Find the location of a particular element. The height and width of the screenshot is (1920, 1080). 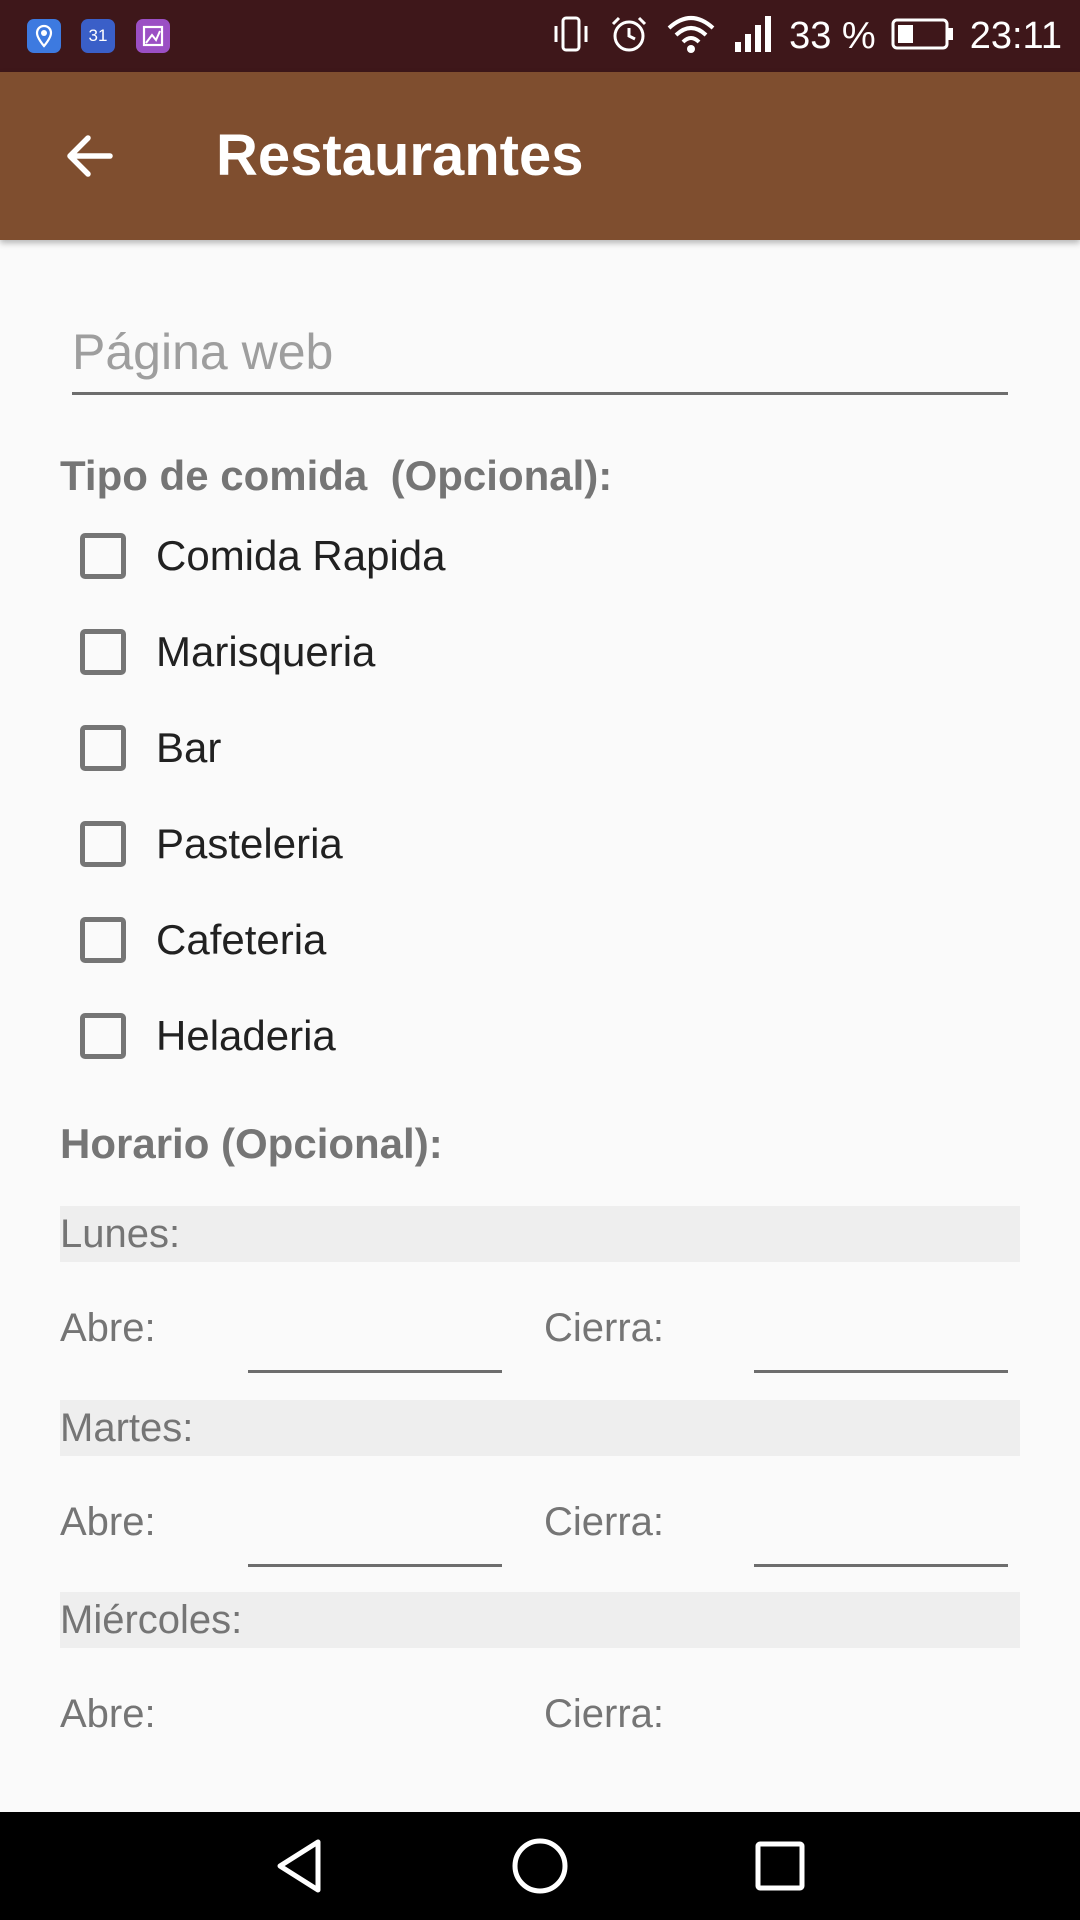

battery-percent: 33 % is located at coordinates (832, 35).